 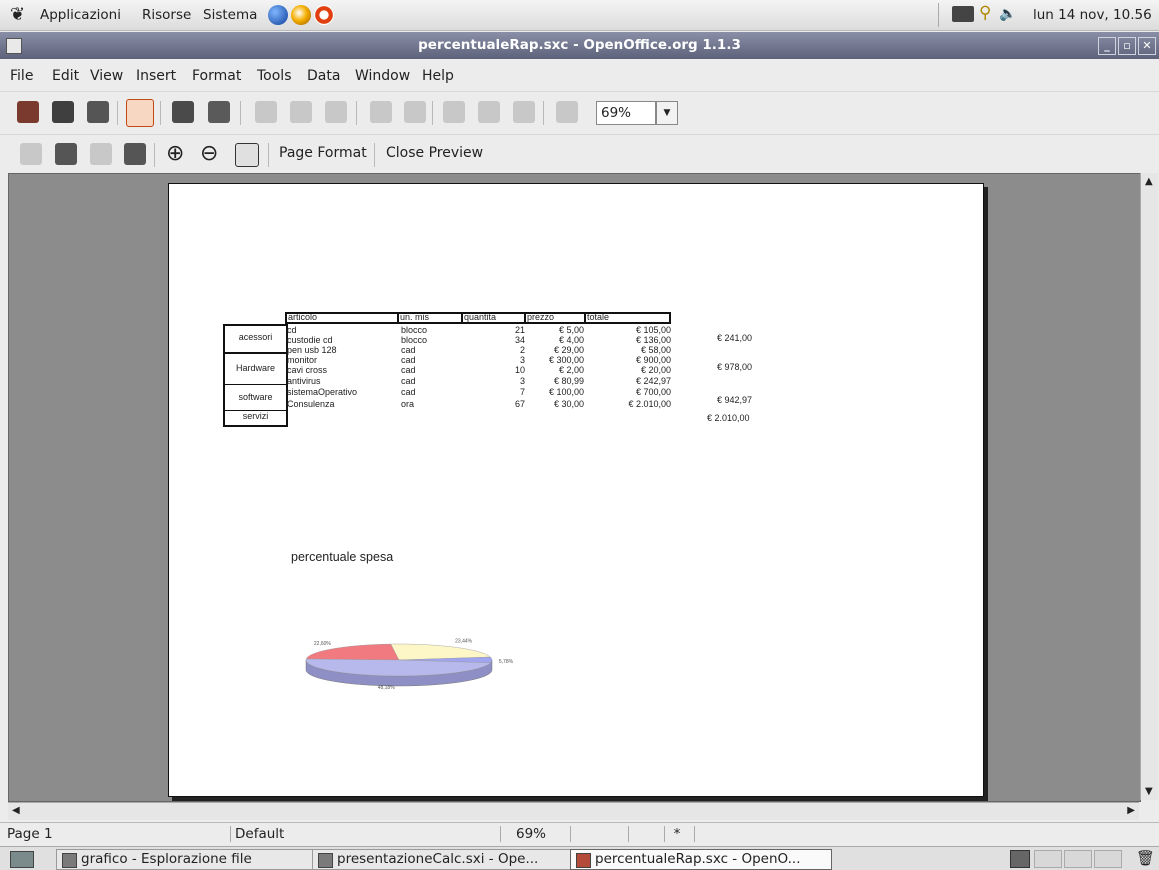 I want to click on status-page: Page 1, so click(x=30, y=834).